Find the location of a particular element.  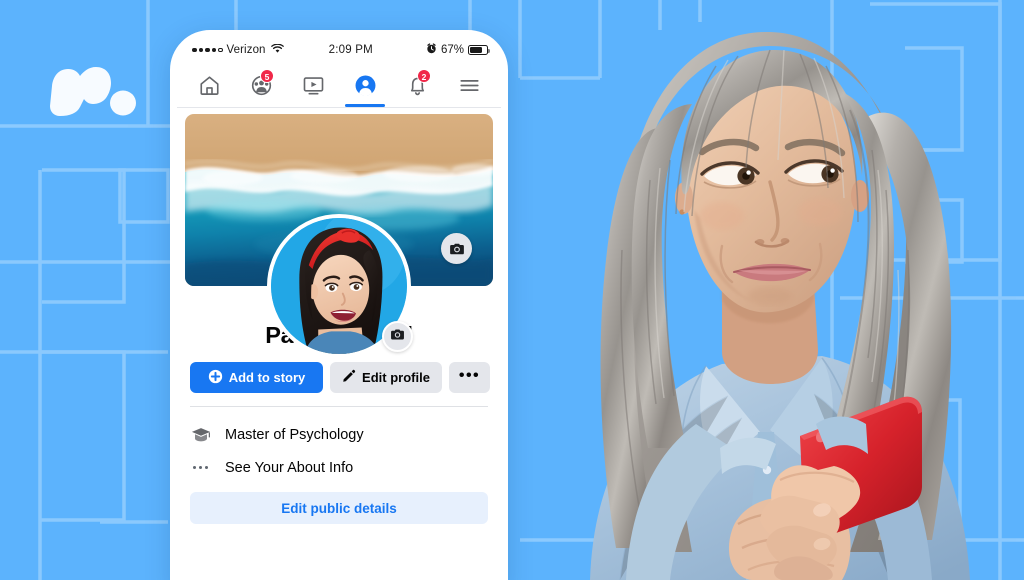

detail-row-education-label: Master of Psychology is located at coordinates (294, 434).